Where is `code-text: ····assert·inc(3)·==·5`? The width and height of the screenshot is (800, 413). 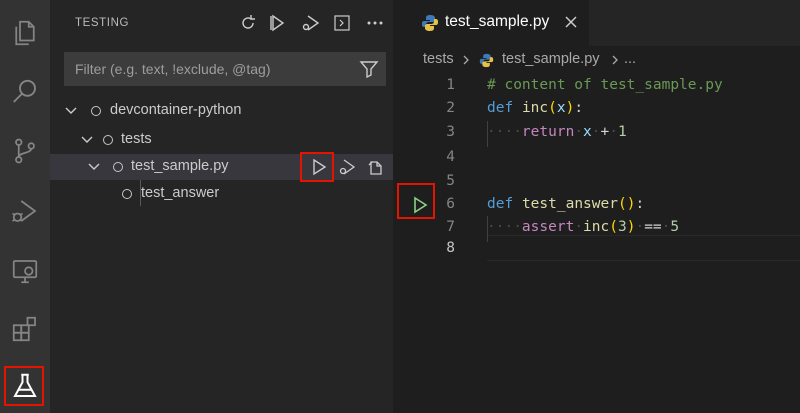
code-text: ····assert·inc(3)·==·5 is located at coordinates (583, 227).